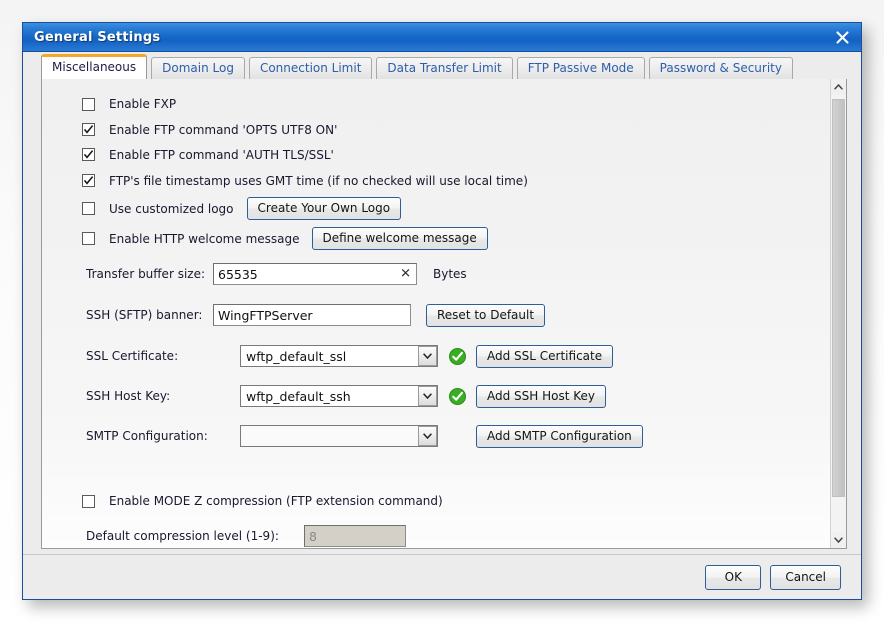  I want to click on ssl-certificate-value: wftp_default_ssl, so click(296, 356).